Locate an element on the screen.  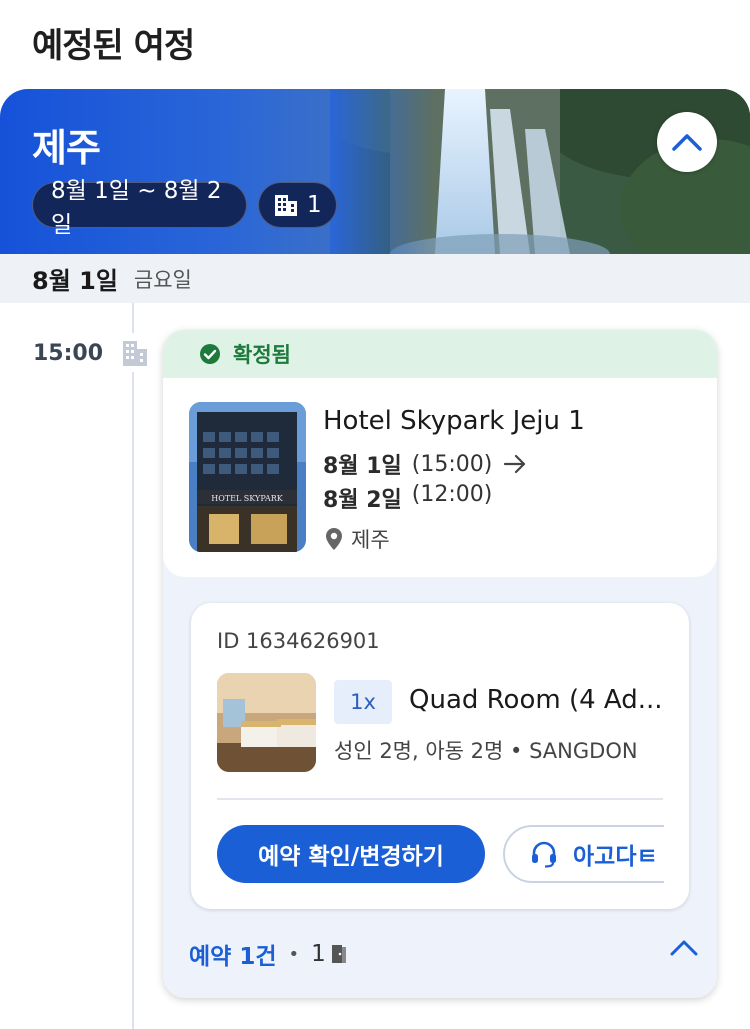
scroll-fade is located at coordinates (676, 853).